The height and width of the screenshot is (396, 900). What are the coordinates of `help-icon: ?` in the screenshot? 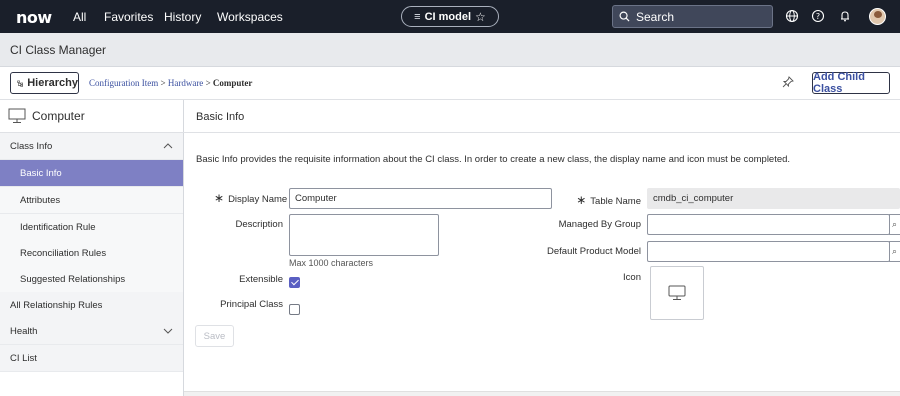 It's located at (818, 16).